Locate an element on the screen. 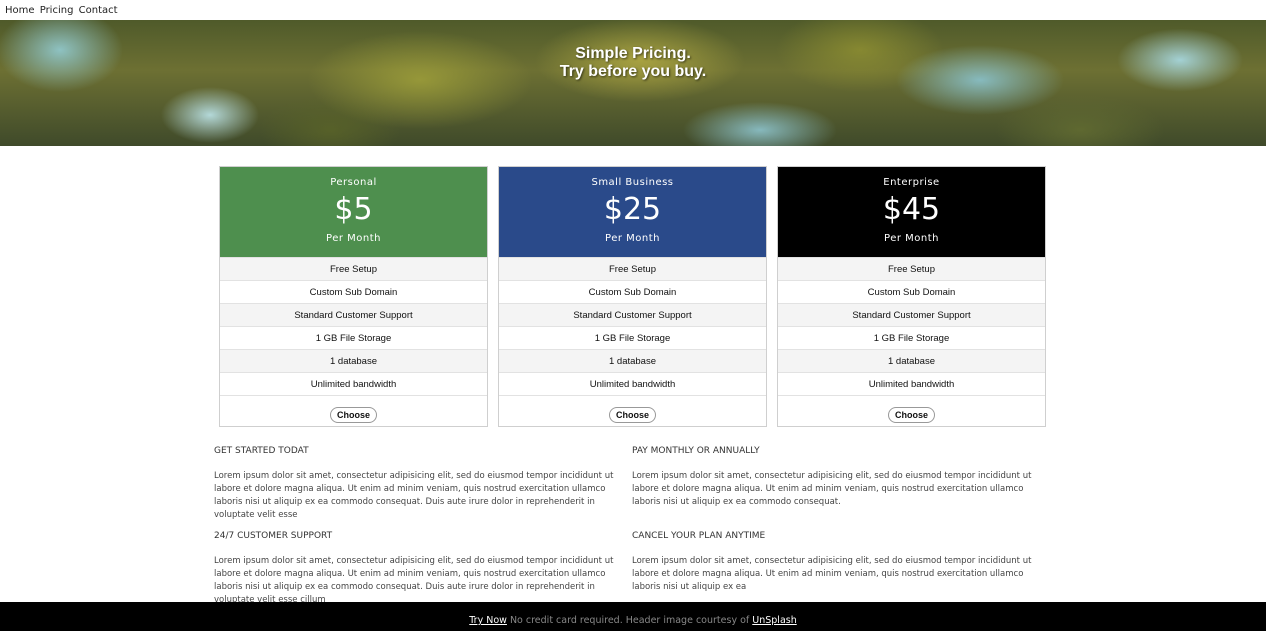 The height and width of the screenshot is (631, 1266). plan-header: Small Business $25 Per Month is located at coordinates (632, 212).